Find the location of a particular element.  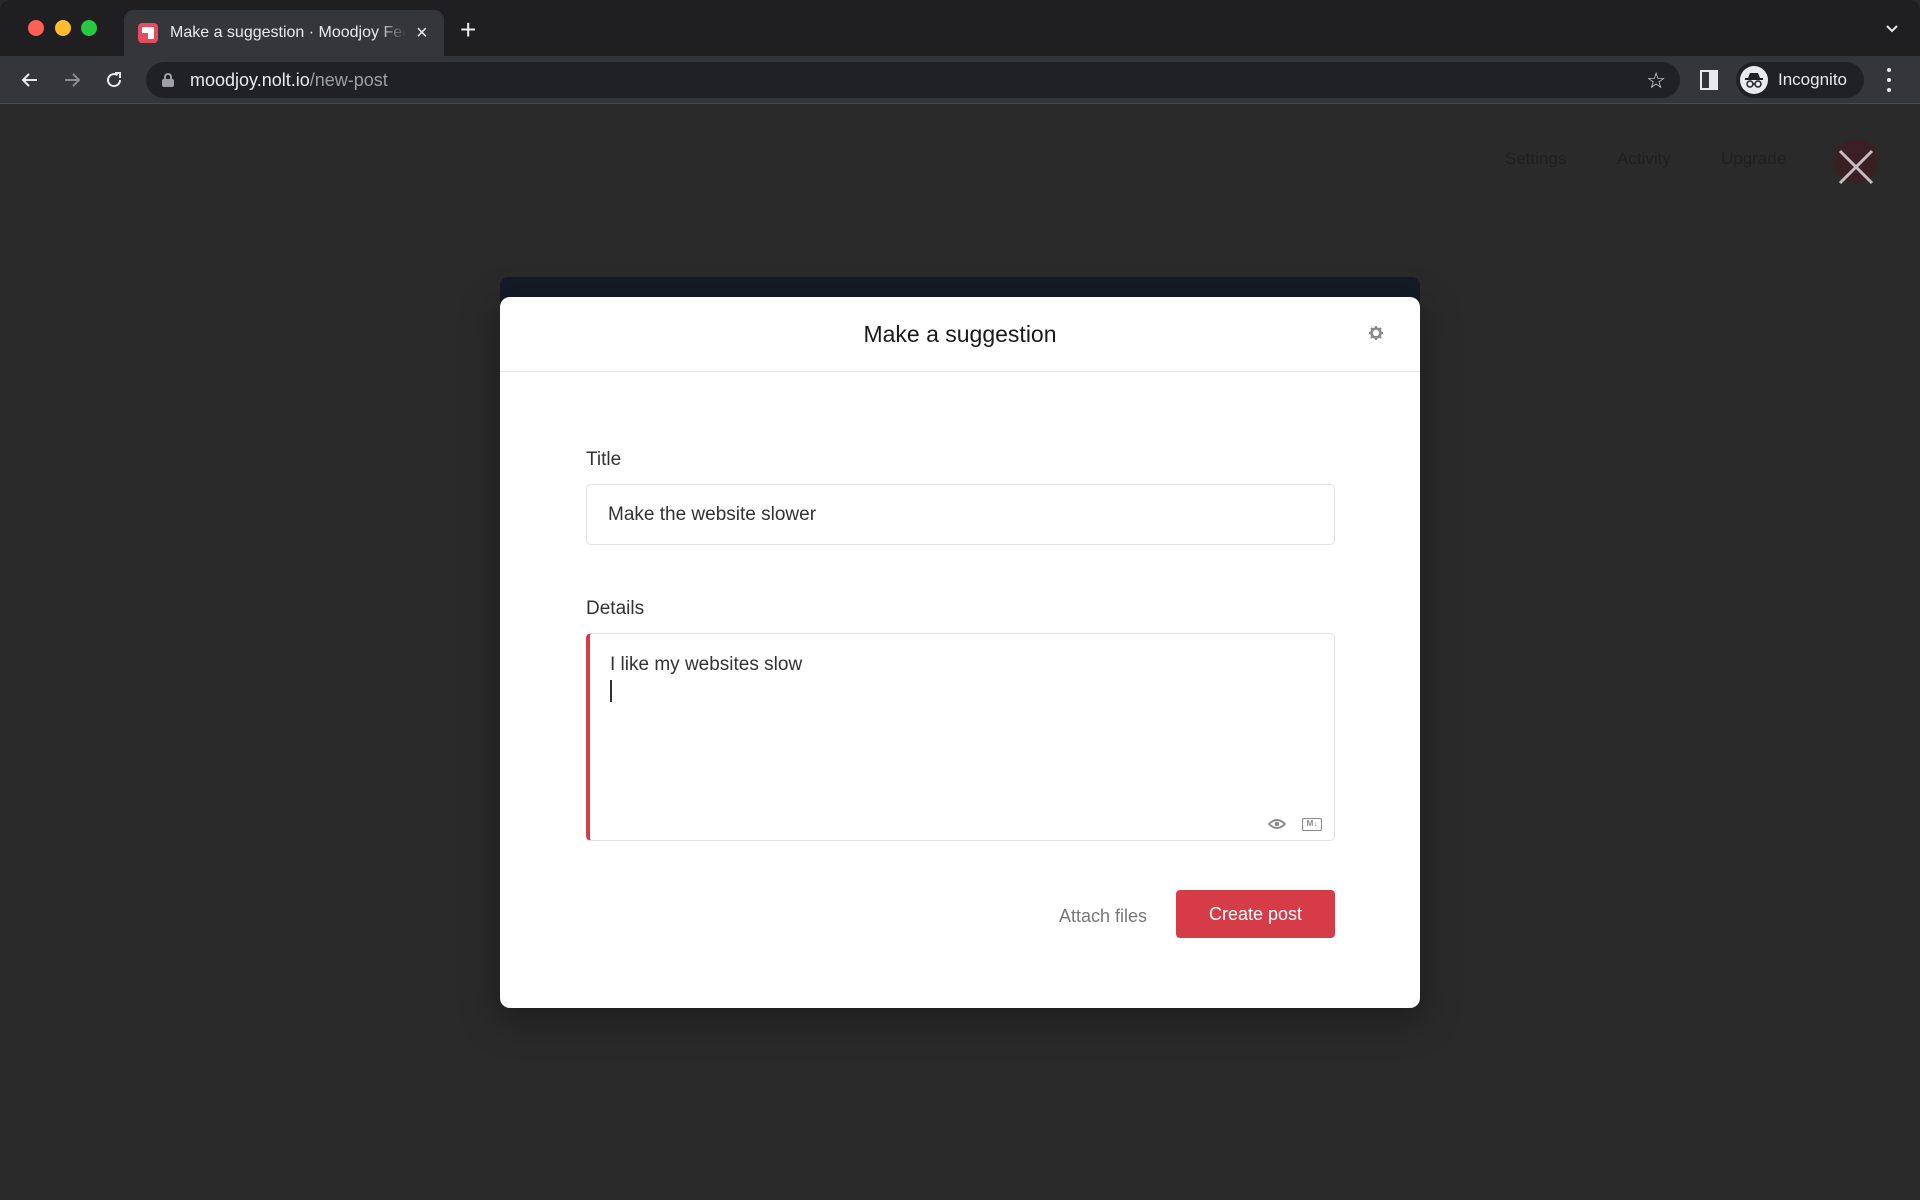

maximize-window-button is located at coordinates (89, 28).